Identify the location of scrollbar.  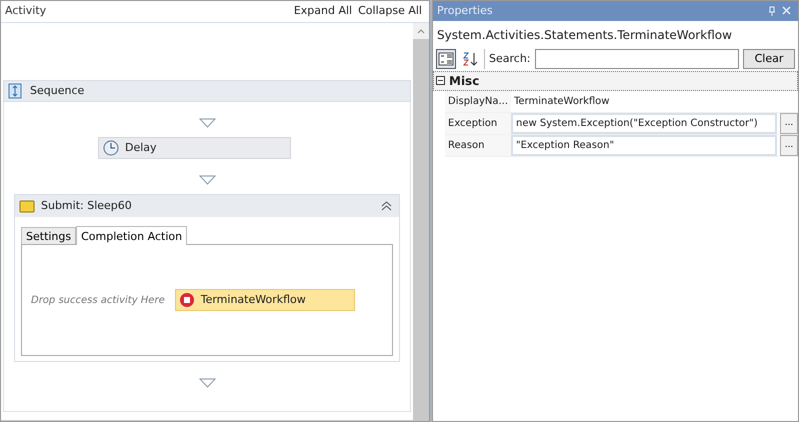
(421, 222).